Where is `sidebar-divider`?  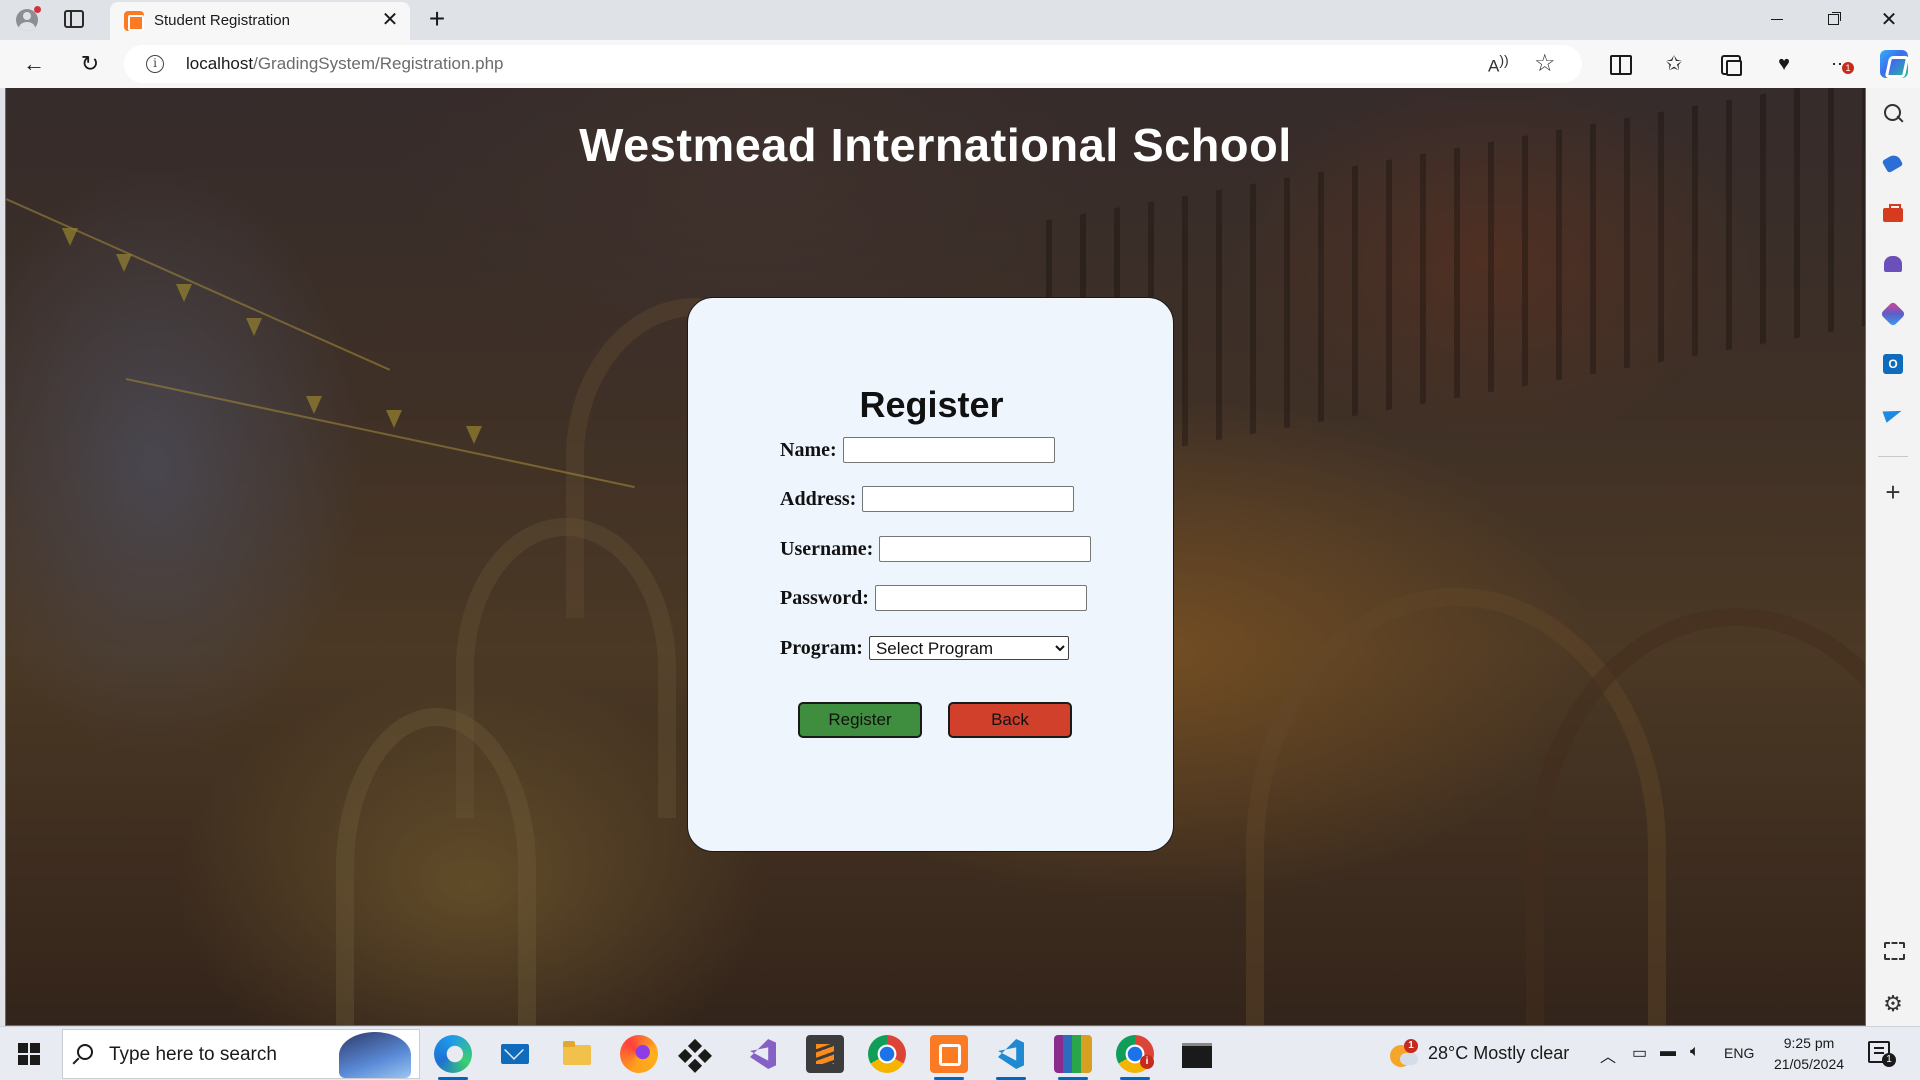 sidebar-divider is located at coordinates (1893, 456).